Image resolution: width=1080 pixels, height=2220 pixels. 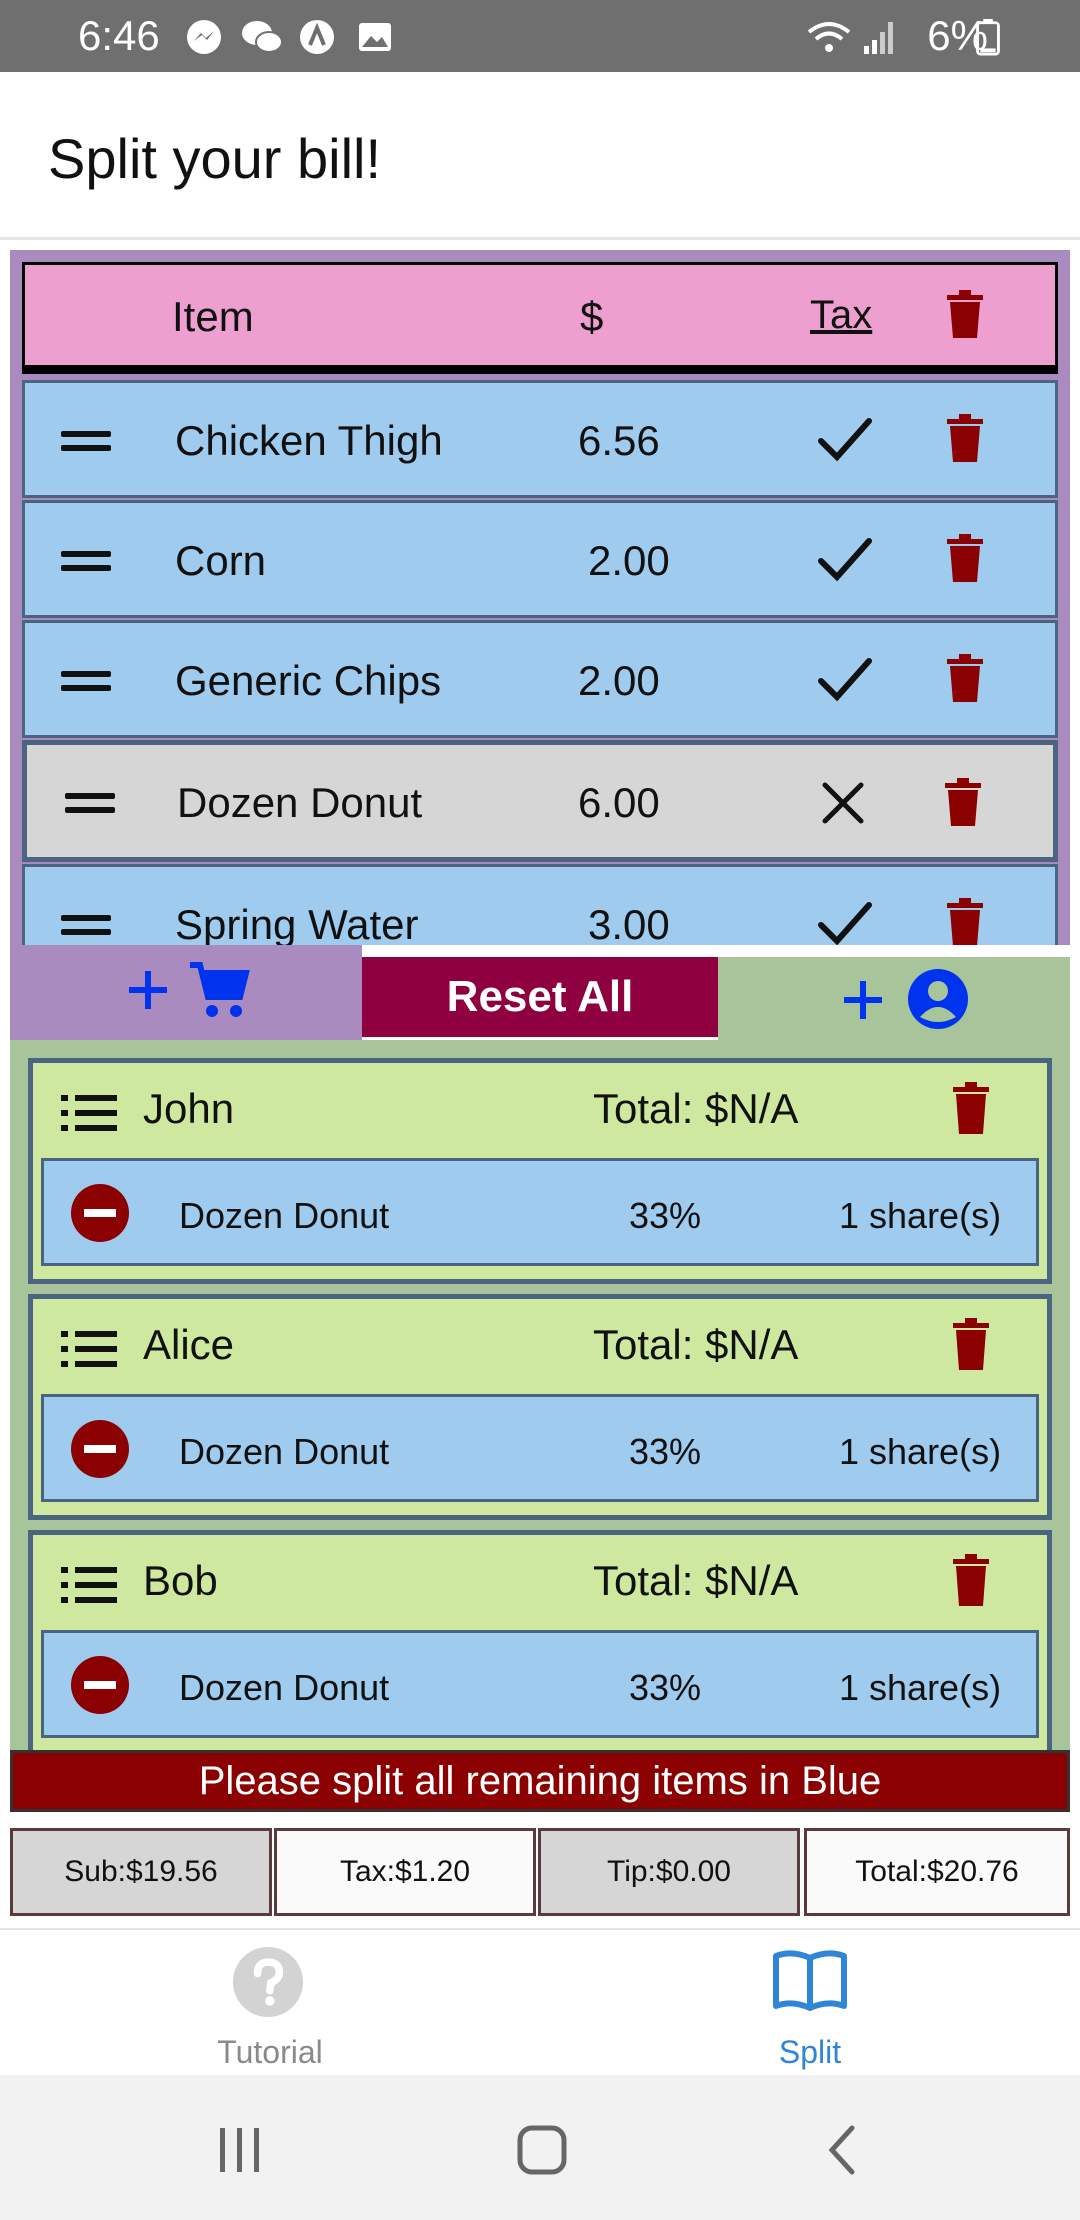 What do you see at coordinates (221, 560) in the screenshot?
I see `item-name: Corn` at bounding box center [221, 560].